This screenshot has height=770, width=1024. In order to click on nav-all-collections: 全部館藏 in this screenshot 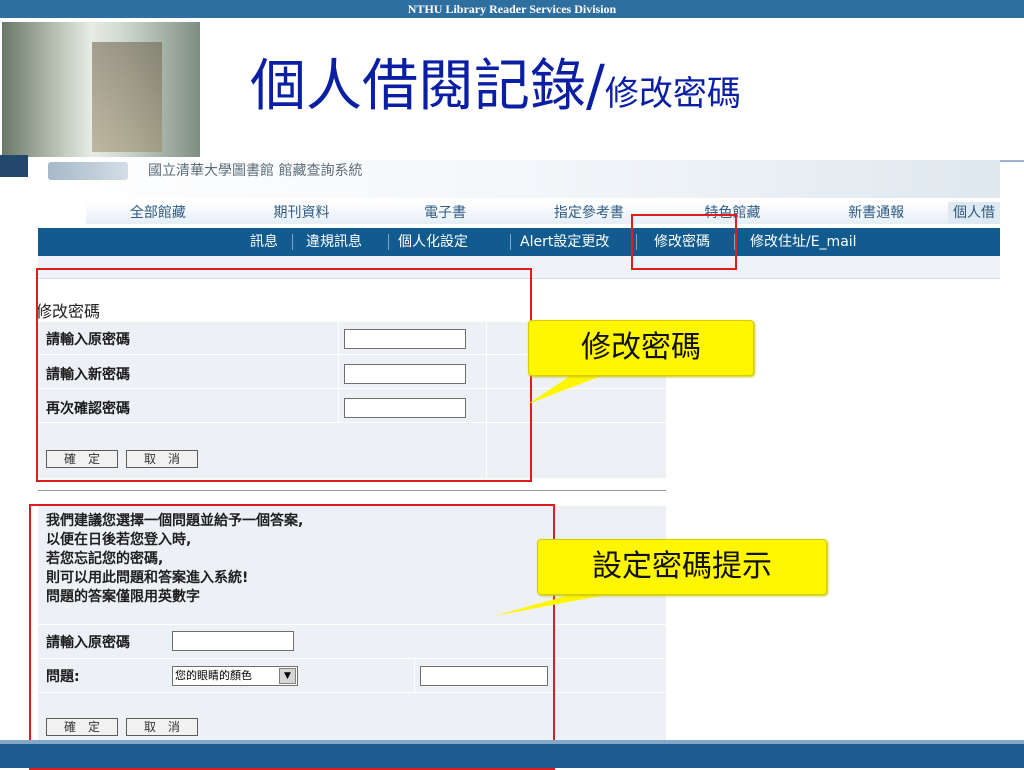, I will do `click(158, 213)`.